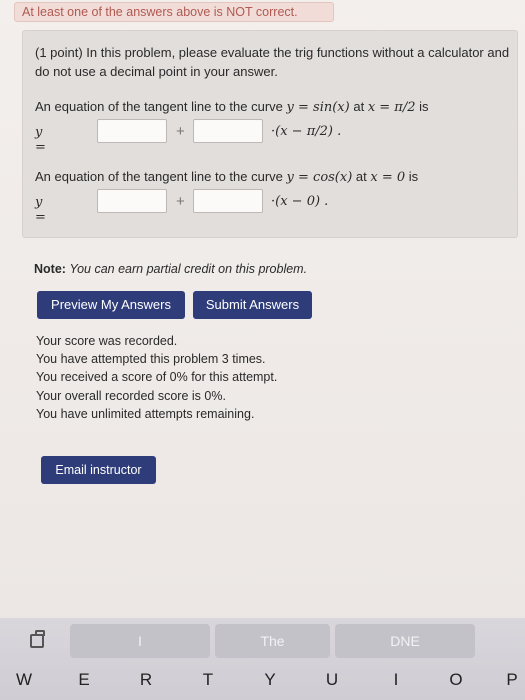 This screenshot has height=700, width=525. Describe the element at coordinates (24, 680) in the screenshot. I see `key-w: W` at that location.